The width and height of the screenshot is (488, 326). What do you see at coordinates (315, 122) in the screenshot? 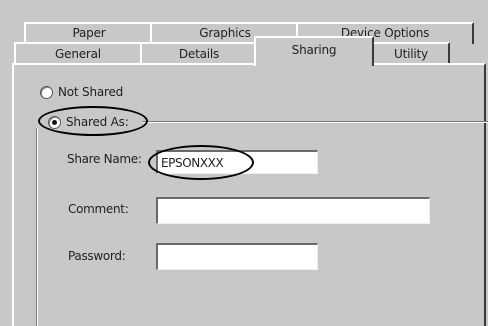
I see `group-box-top-edge` at bounding box center [315, 122].